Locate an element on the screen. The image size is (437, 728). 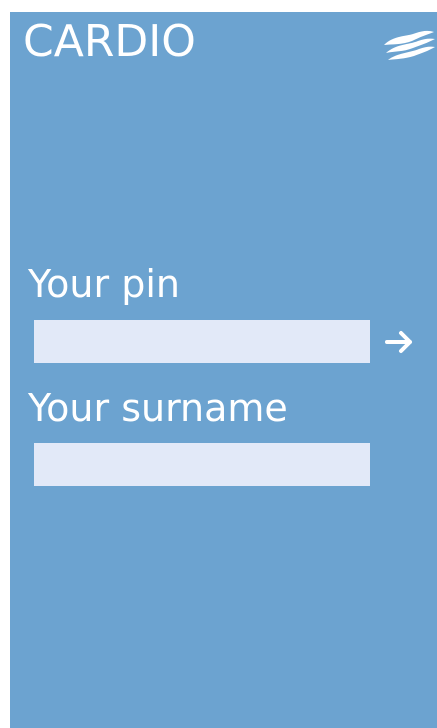
app-title: CARDIO is located at coordinates (109, 41).